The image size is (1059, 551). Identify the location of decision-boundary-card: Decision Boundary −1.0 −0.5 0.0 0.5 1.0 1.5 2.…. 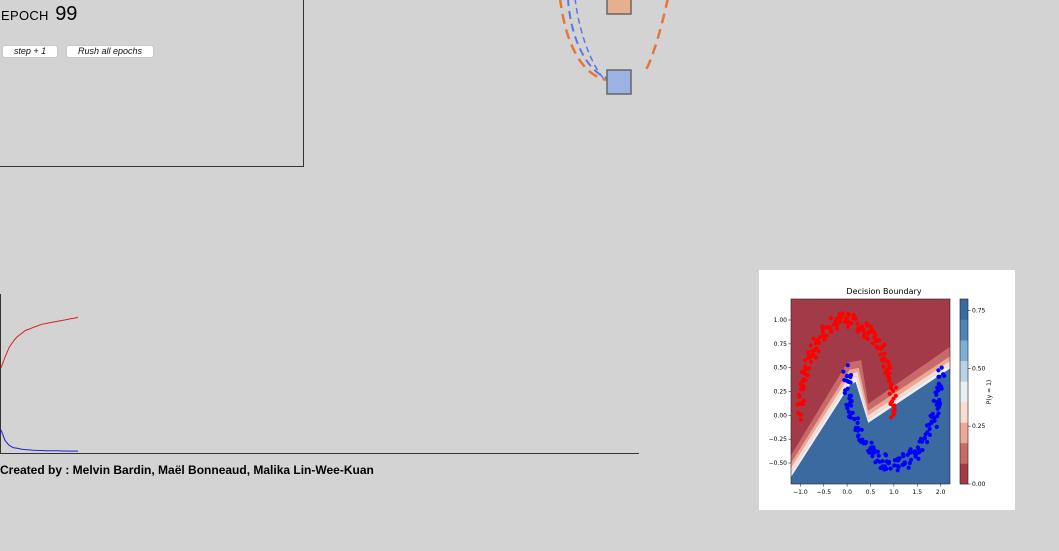
(887, 390).